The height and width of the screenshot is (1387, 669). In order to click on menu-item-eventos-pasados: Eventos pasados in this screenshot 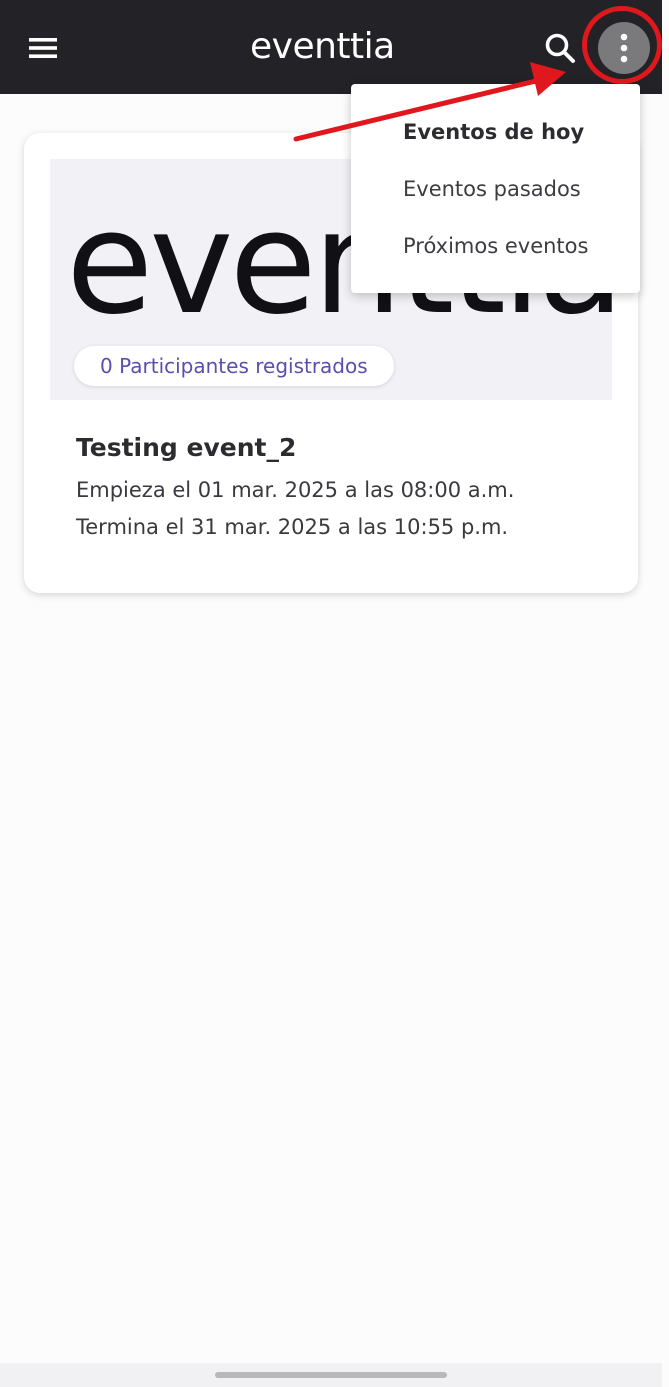, I will do `click(492, 189)`.